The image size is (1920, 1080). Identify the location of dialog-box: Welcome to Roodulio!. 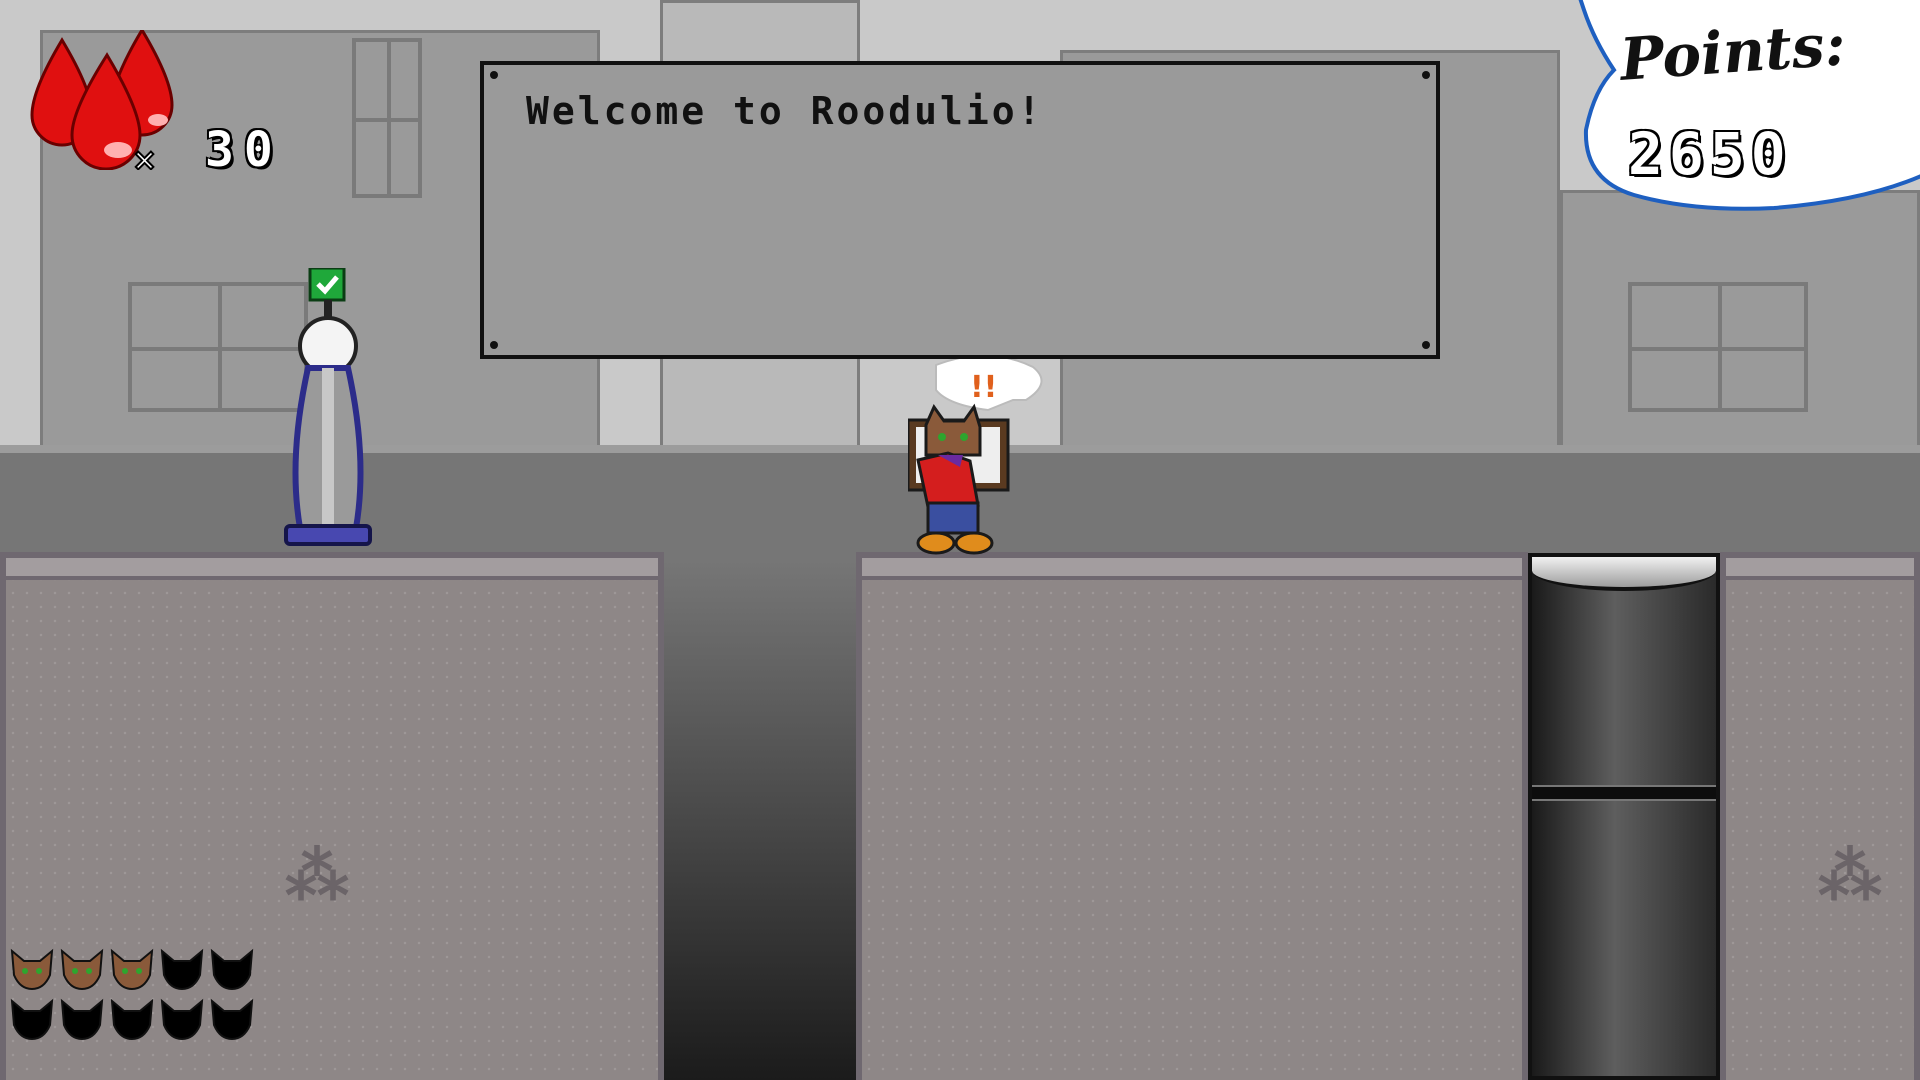
(960, 210).